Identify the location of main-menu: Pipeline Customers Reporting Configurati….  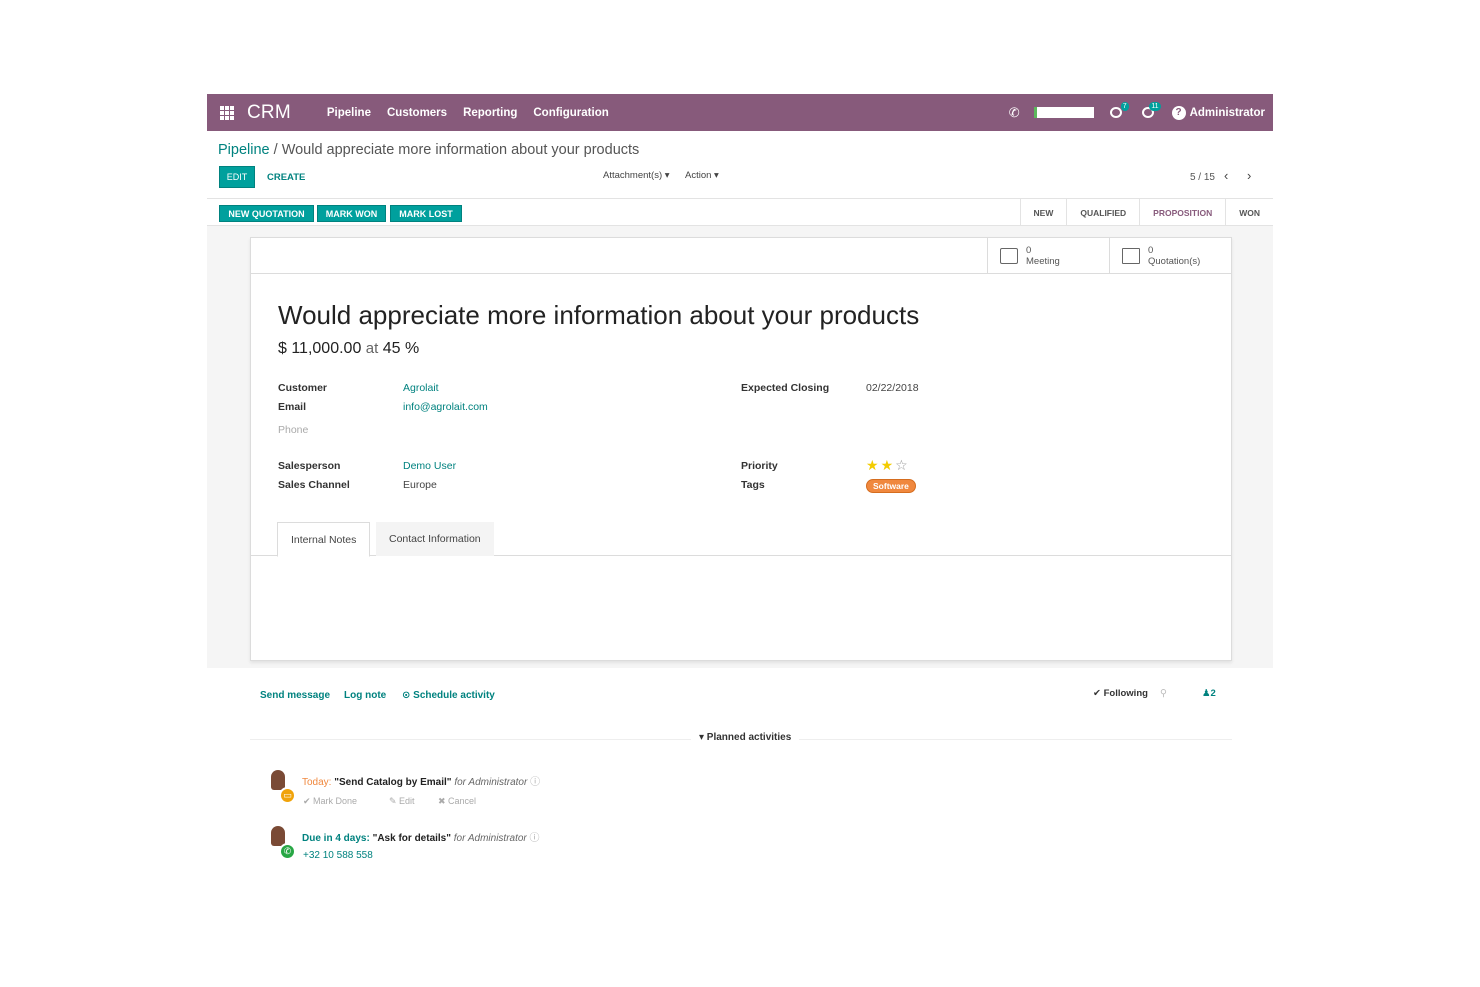
(468, 113).